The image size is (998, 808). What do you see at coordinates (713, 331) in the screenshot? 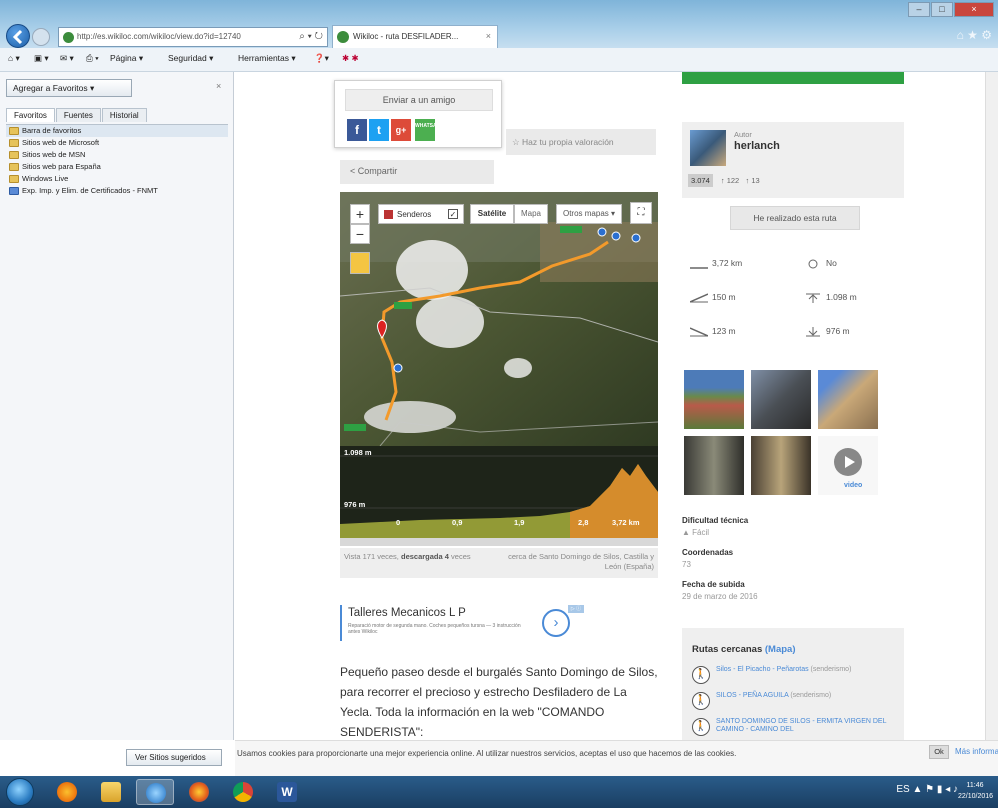
I see `stat-descent: 123 m` at bounding box center [713, 331].